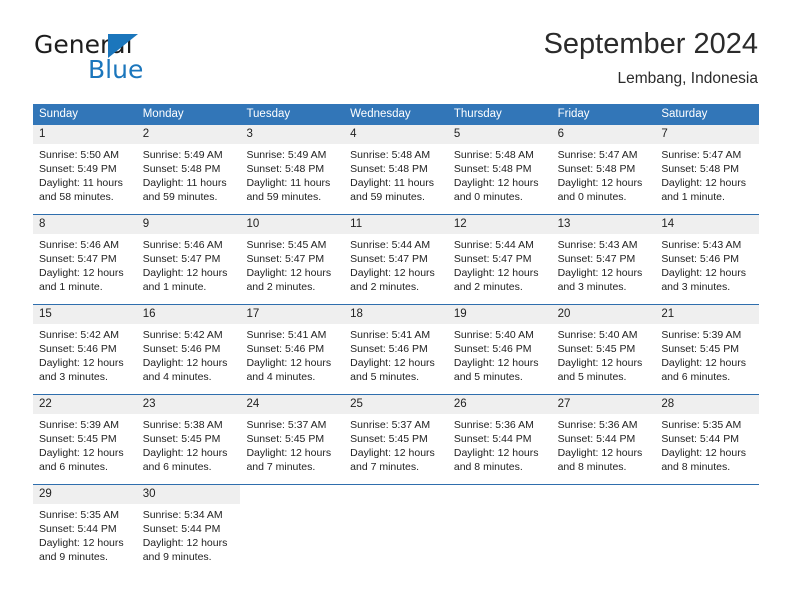 This screenshot has height=612, width=792. Describe the element at coordinates (79, 425) in the screenshot. I see `sunrise-time: Sunrise: 5:39 AM` at that location.